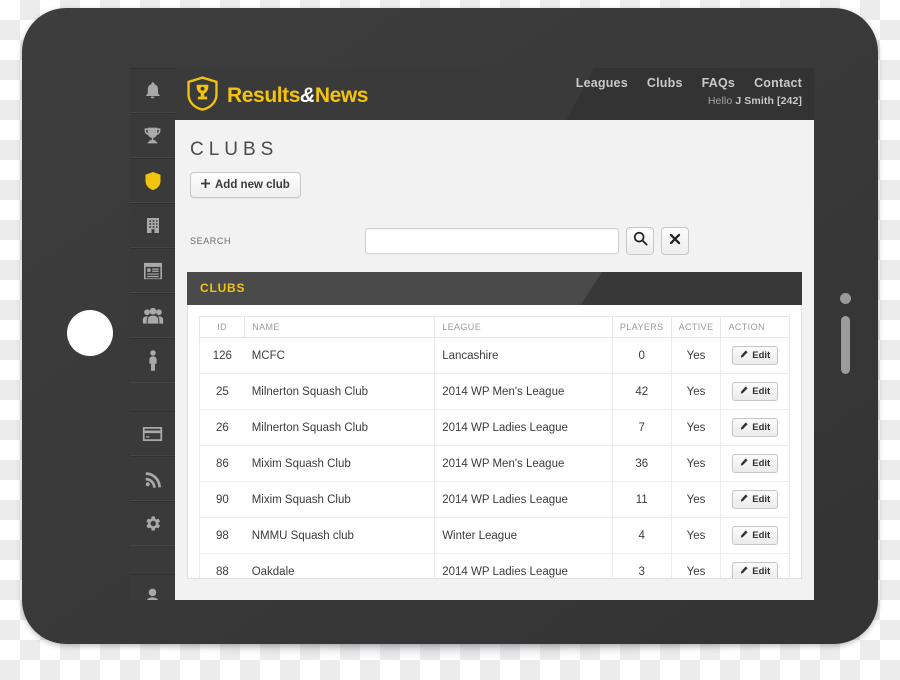 The height and width of the screenshot is (680, 900). What do you see at coordinates (720, 101) in the screenshot?
I see `greeting-prefix: Hello` at bounding box center [720, 101].